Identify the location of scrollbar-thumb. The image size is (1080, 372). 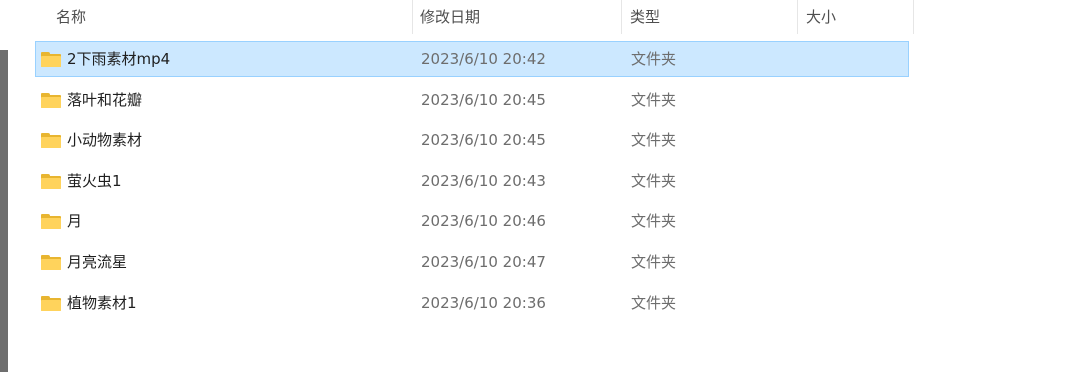
(4, 211).